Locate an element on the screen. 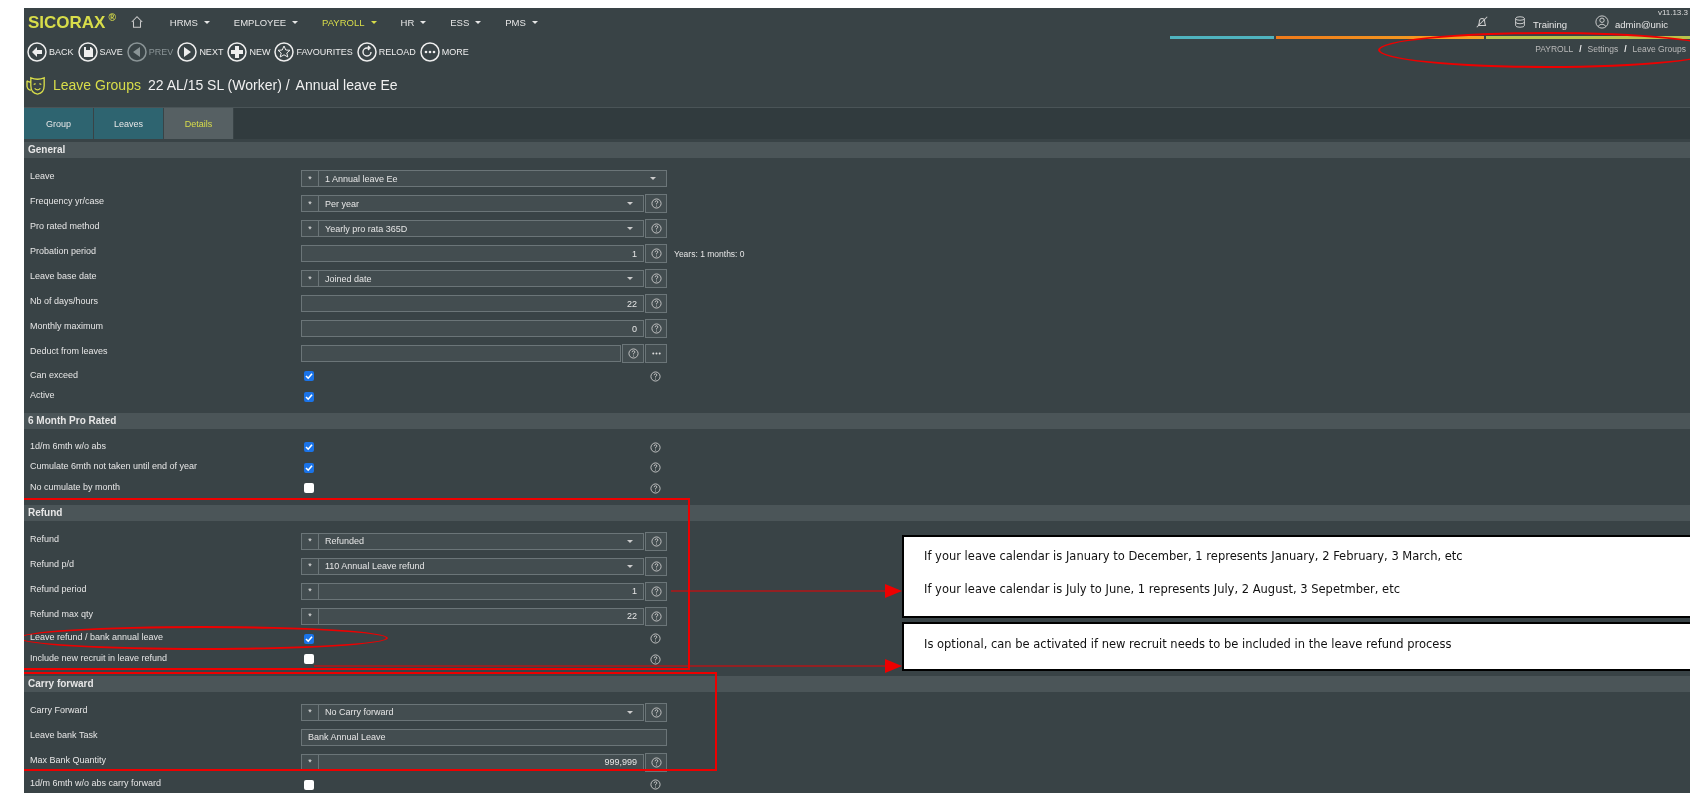  record-subtitle: Annual leave Ee is located at coordinates (346, 85).